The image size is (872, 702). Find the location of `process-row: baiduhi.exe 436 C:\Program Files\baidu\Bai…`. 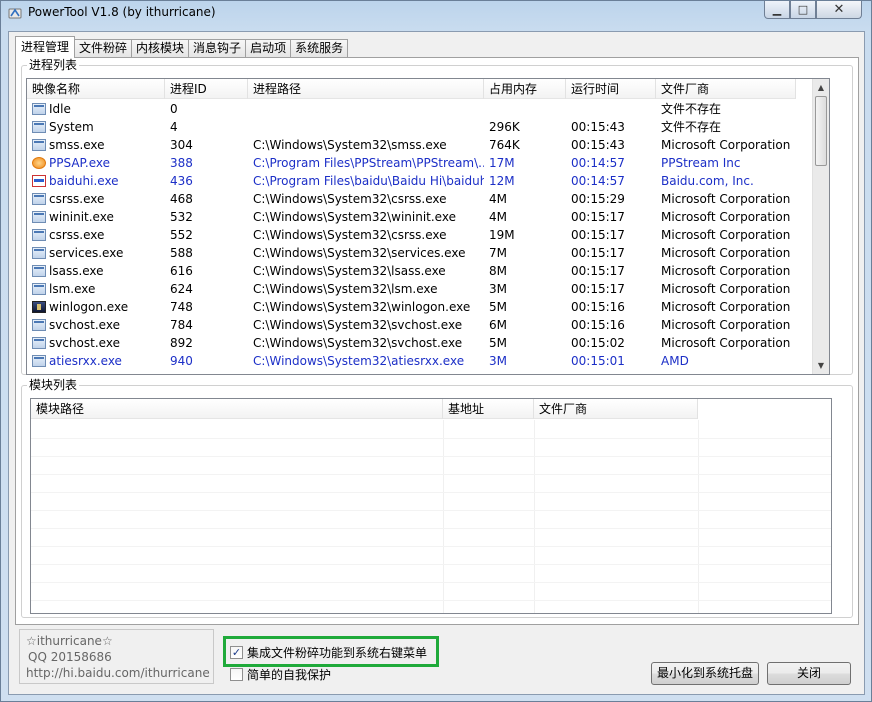

process-row: baiduhi.exe 436 C:\Program Files\baidu\Bai… is located at coordinates (411, 181).